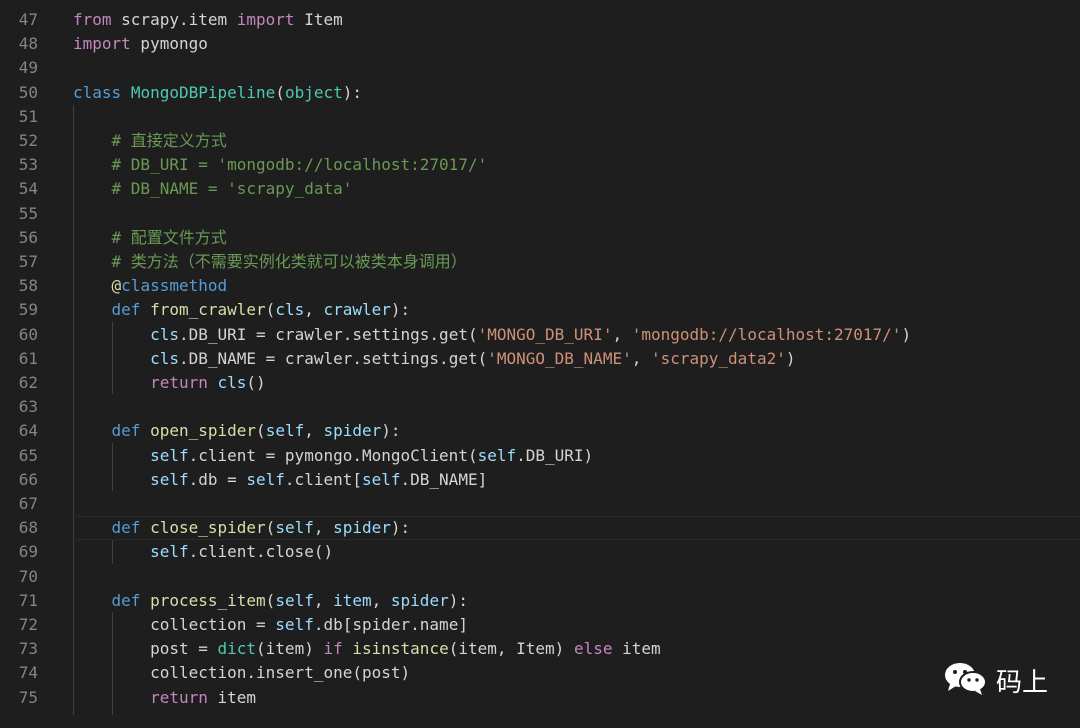  I want to click on code-token: (), so click(256, 382).